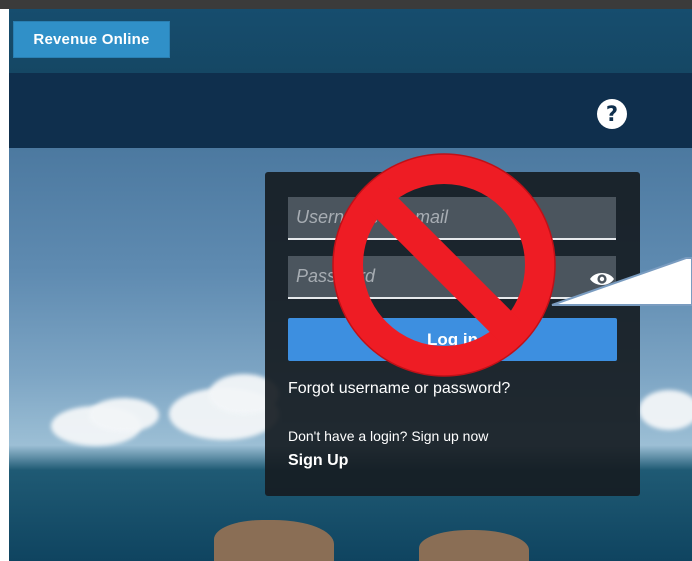 The width and height of the screenshot is (692, 561). What do you see at coordinates (350, 41) in the screenshot?
I see `app-header: Revenue Online` at bounding box center [350, 41].